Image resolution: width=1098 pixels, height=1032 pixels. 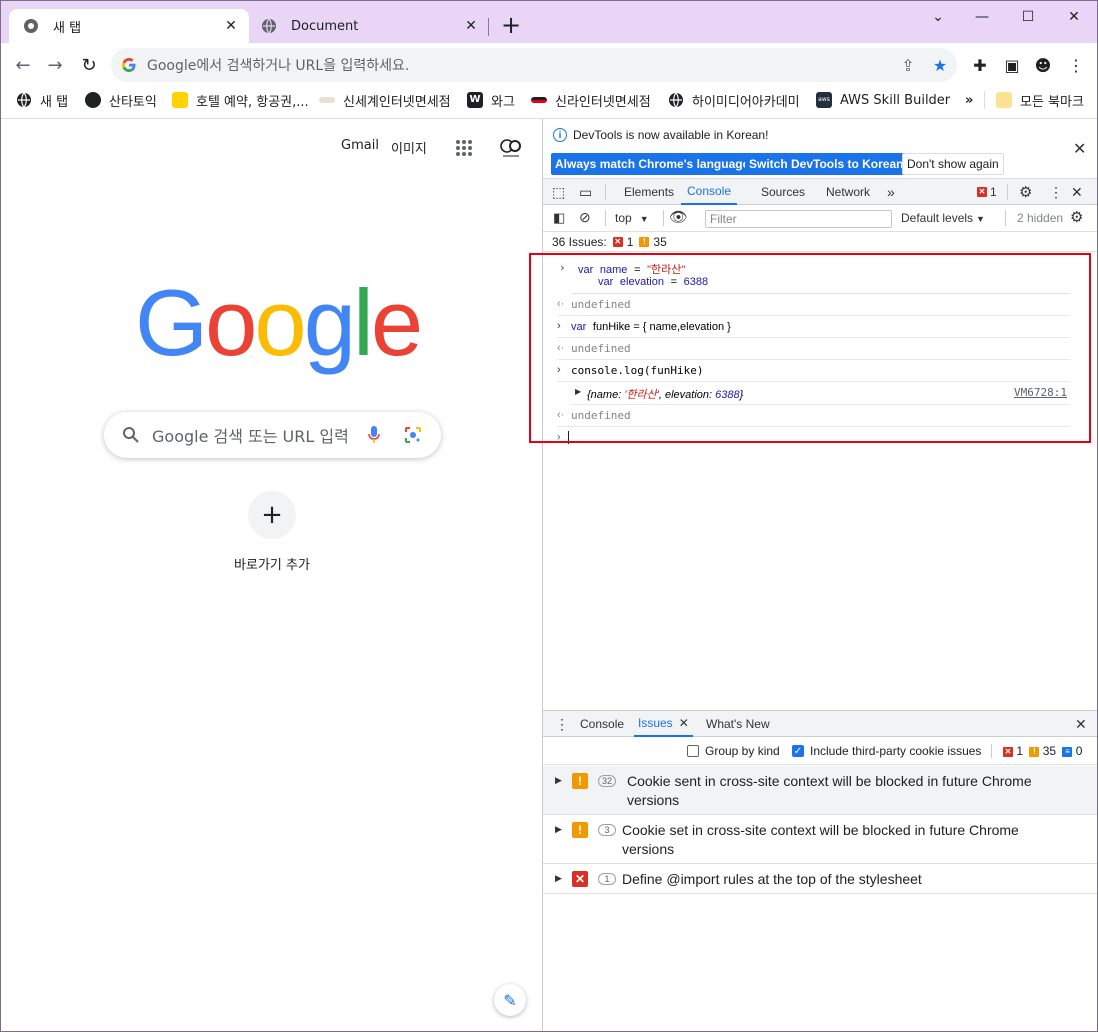 I want to click on share-icon: ⇪, so click(x=908, y=65).